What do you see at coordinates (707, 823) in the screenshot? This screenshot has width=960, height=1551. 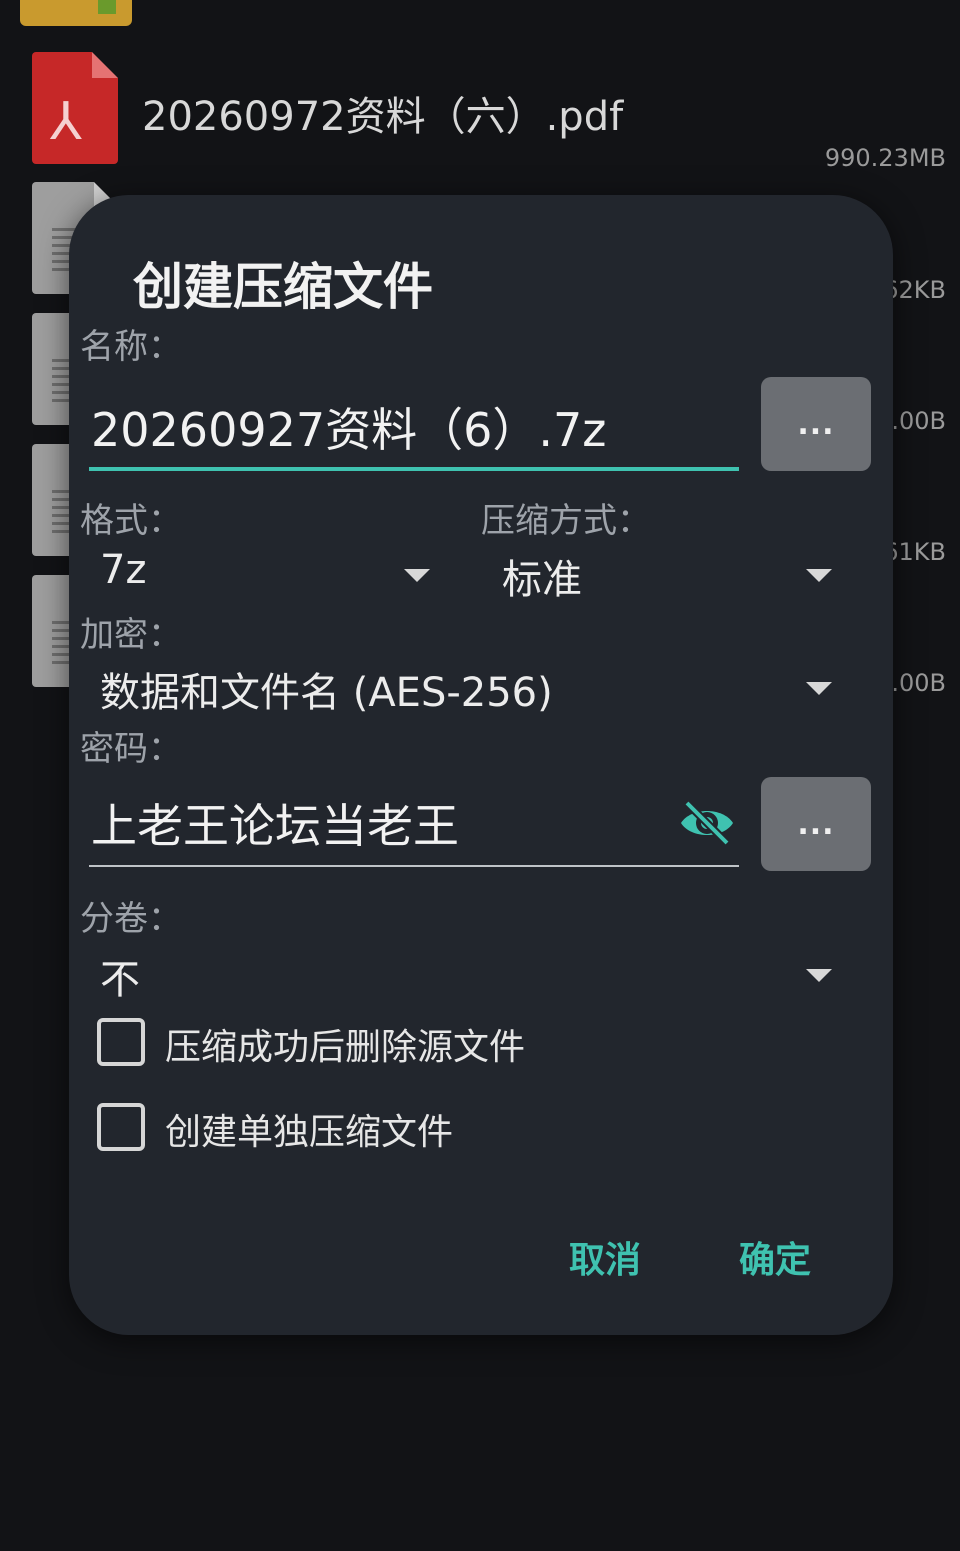 I see `eye-off-icon` at bounding box center [707, 823].